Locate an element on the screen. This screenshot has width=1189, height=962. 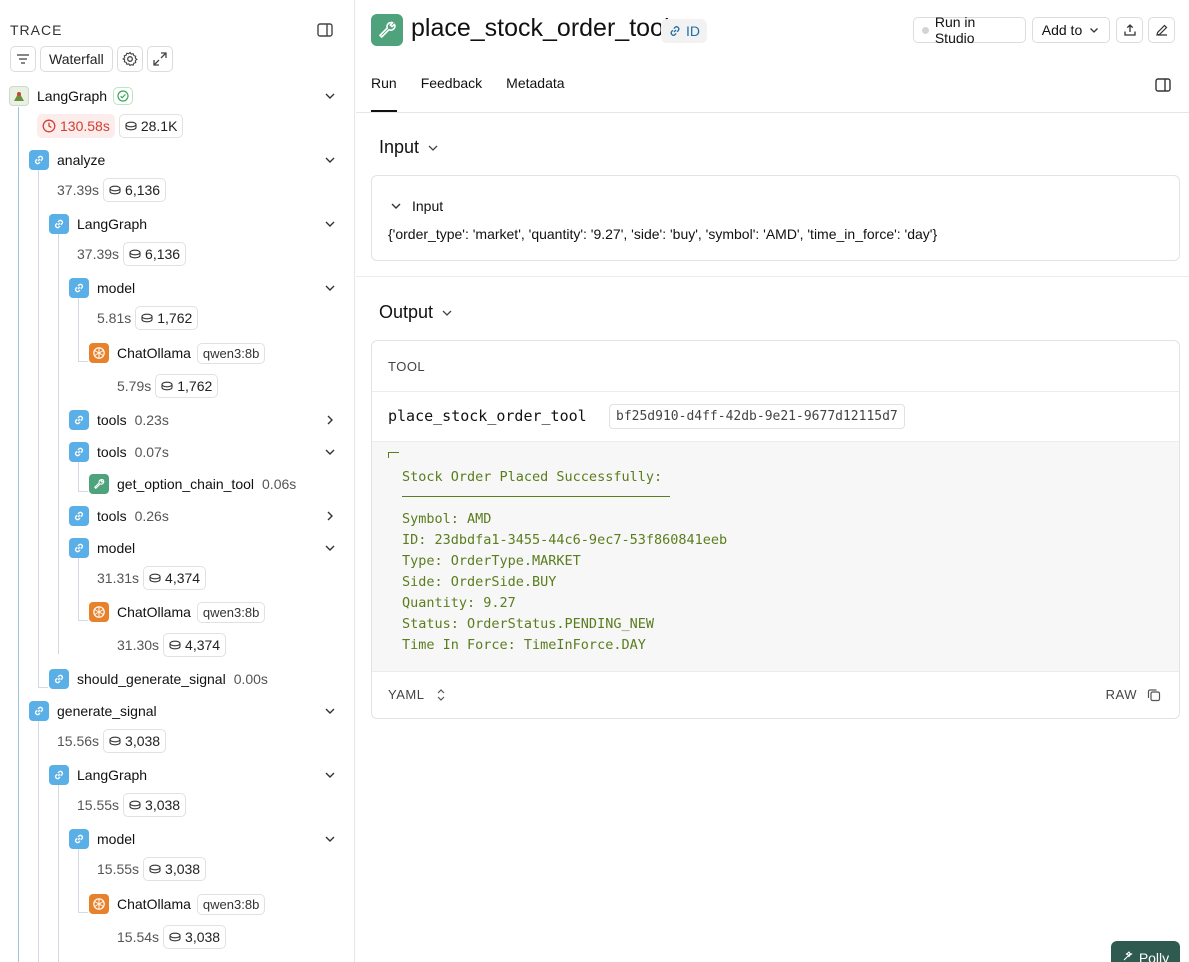
status-dot is located at coordinates (925, 30).